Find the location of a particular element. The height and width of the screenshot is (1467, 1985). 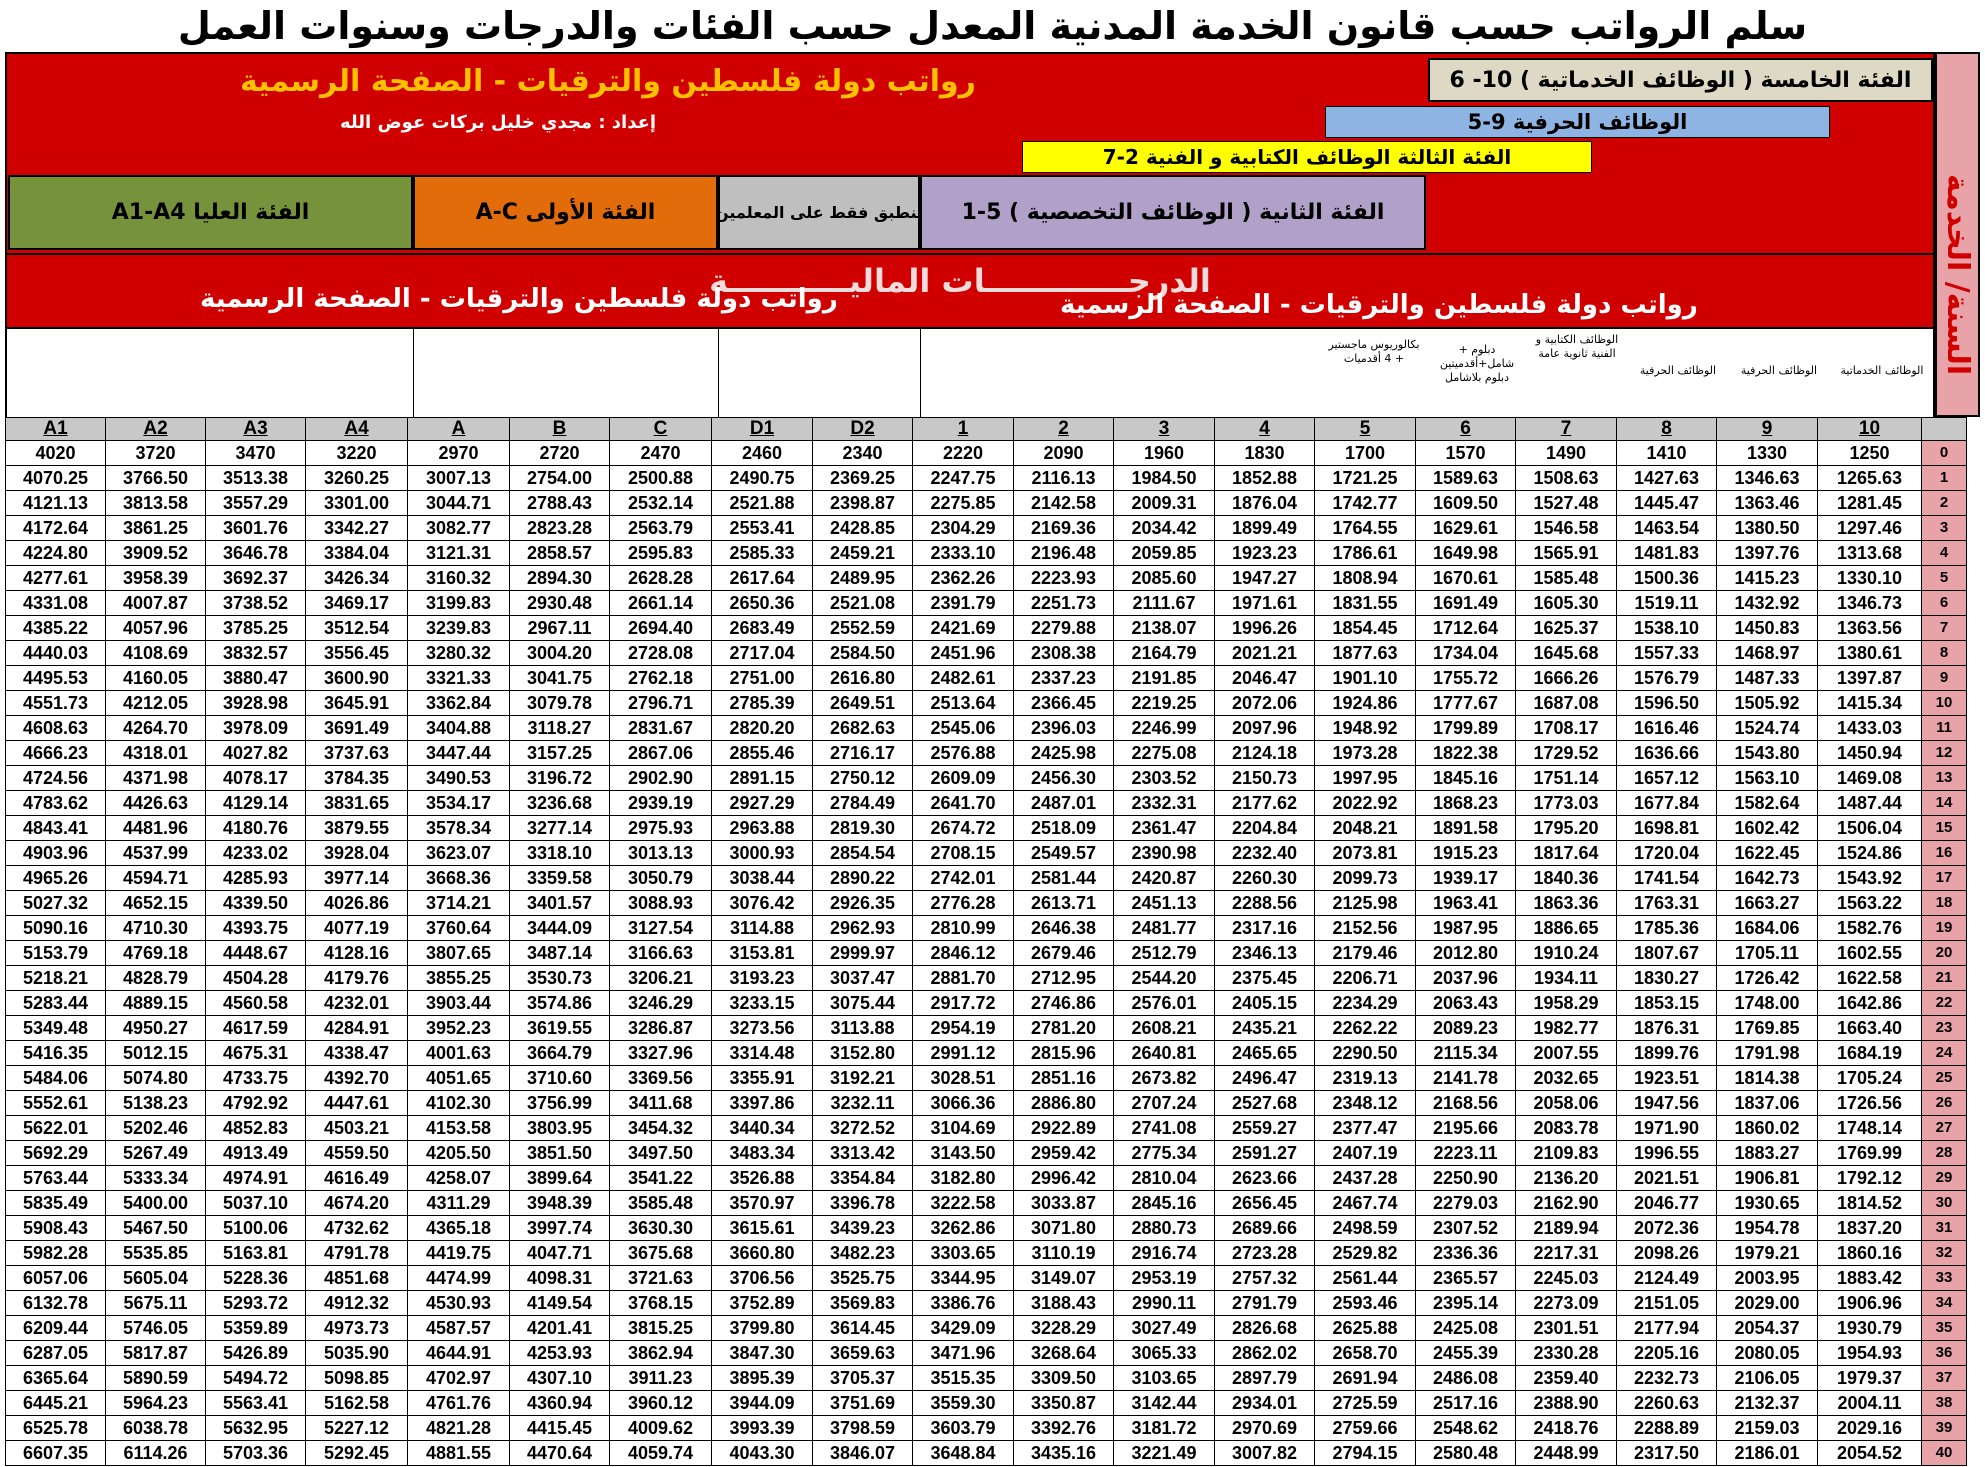

salary-cell: 4675.31 is located at coordinates (255, 1053).